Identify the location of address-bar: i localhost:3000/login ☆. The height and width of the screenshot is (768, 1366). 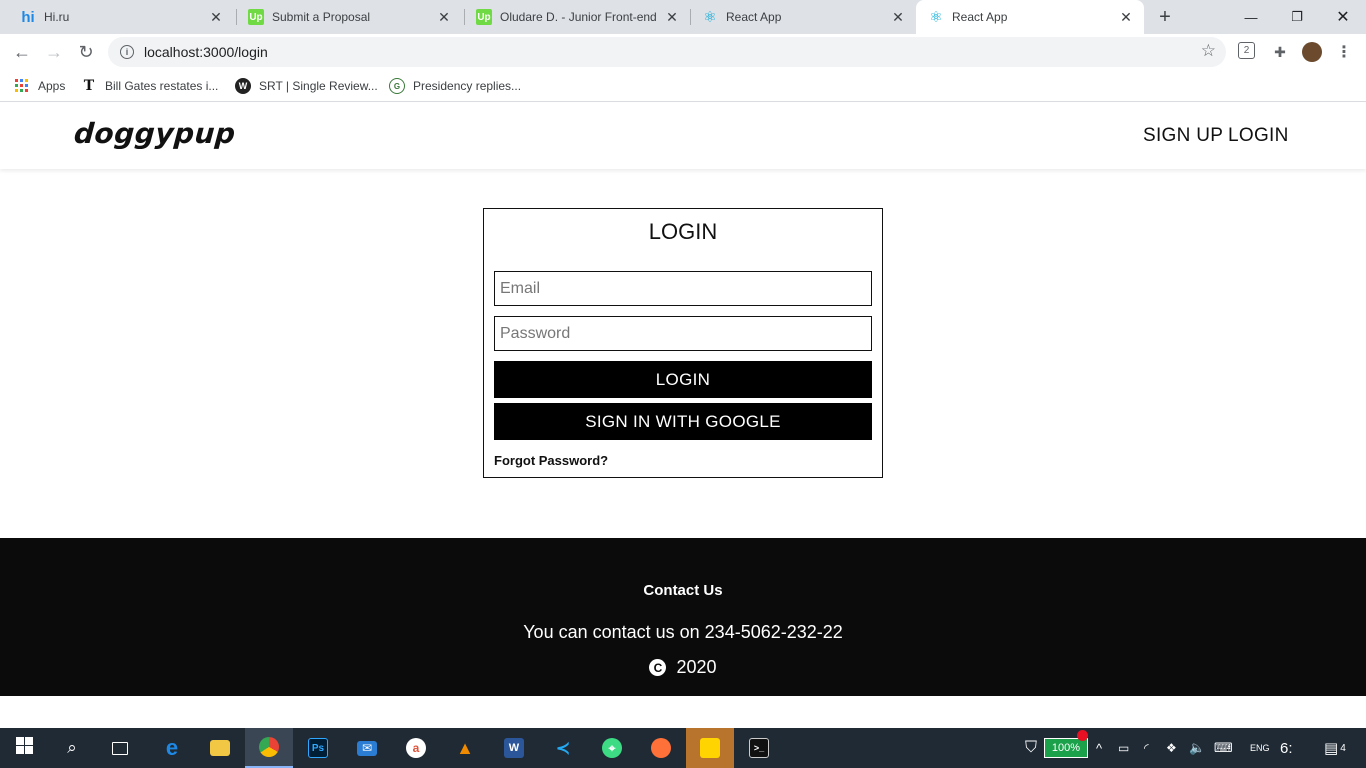
(667, 52).